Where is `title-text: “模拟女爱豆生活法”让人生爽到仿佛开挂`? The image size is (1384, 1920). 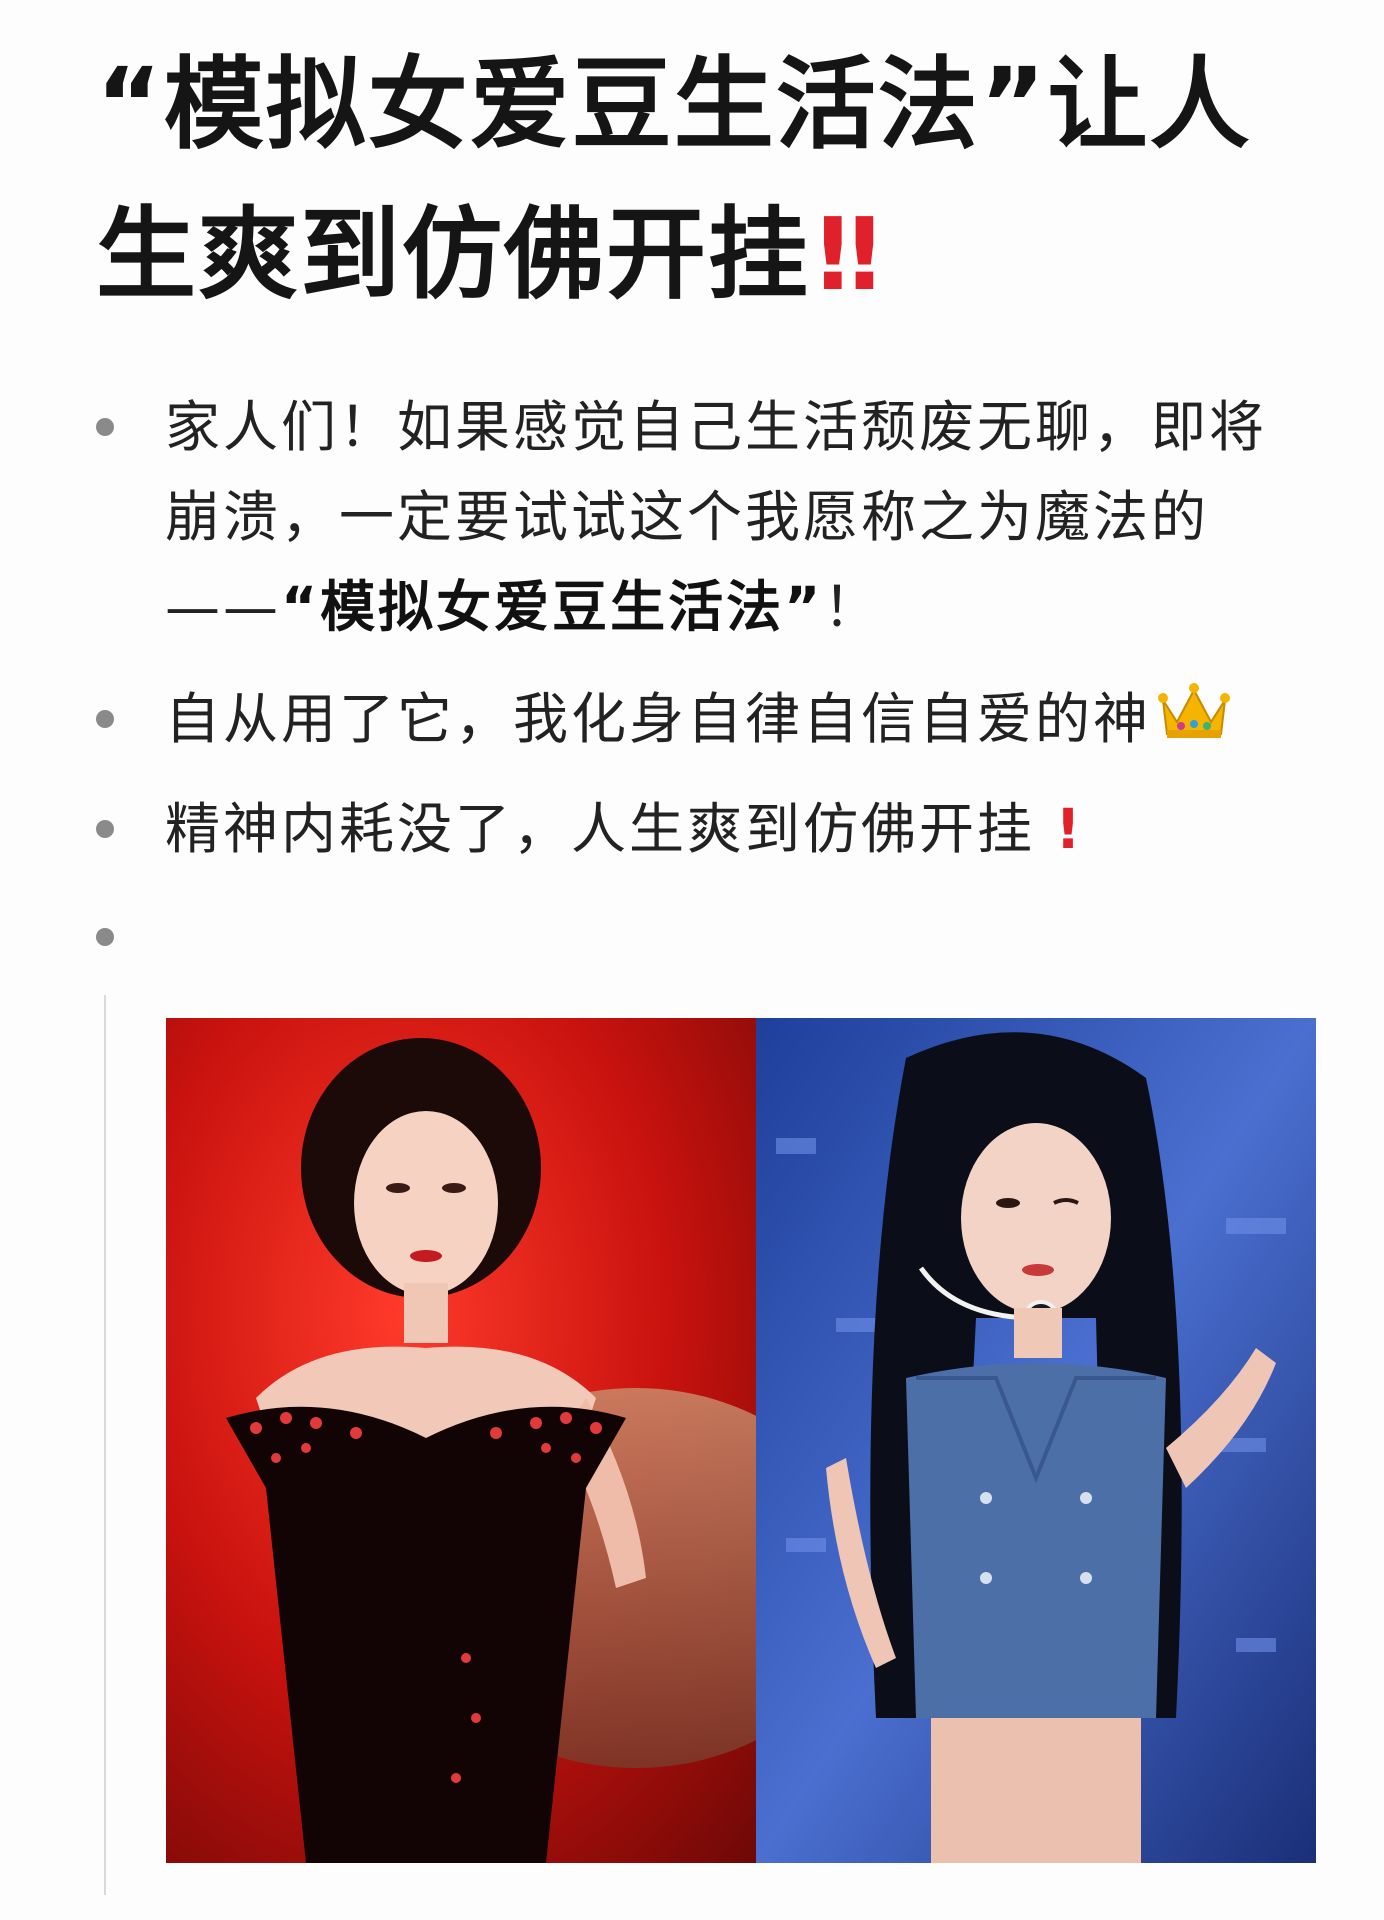 title-text: “模拟女爱豆生活法”让人生爽到仿佛开挂 is located at coordinates (674, 179).